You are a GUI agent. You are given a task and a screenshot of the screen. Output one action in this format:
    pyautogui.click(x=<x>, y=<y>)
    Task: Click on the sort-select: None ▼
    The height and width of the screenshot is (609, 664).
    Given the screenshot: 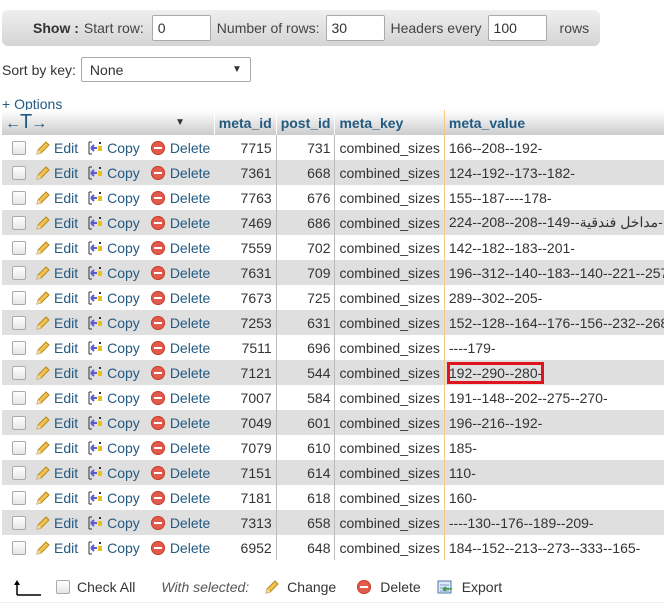 What is the action you would take?
    pyautogui.click(x=165, y=69)
    